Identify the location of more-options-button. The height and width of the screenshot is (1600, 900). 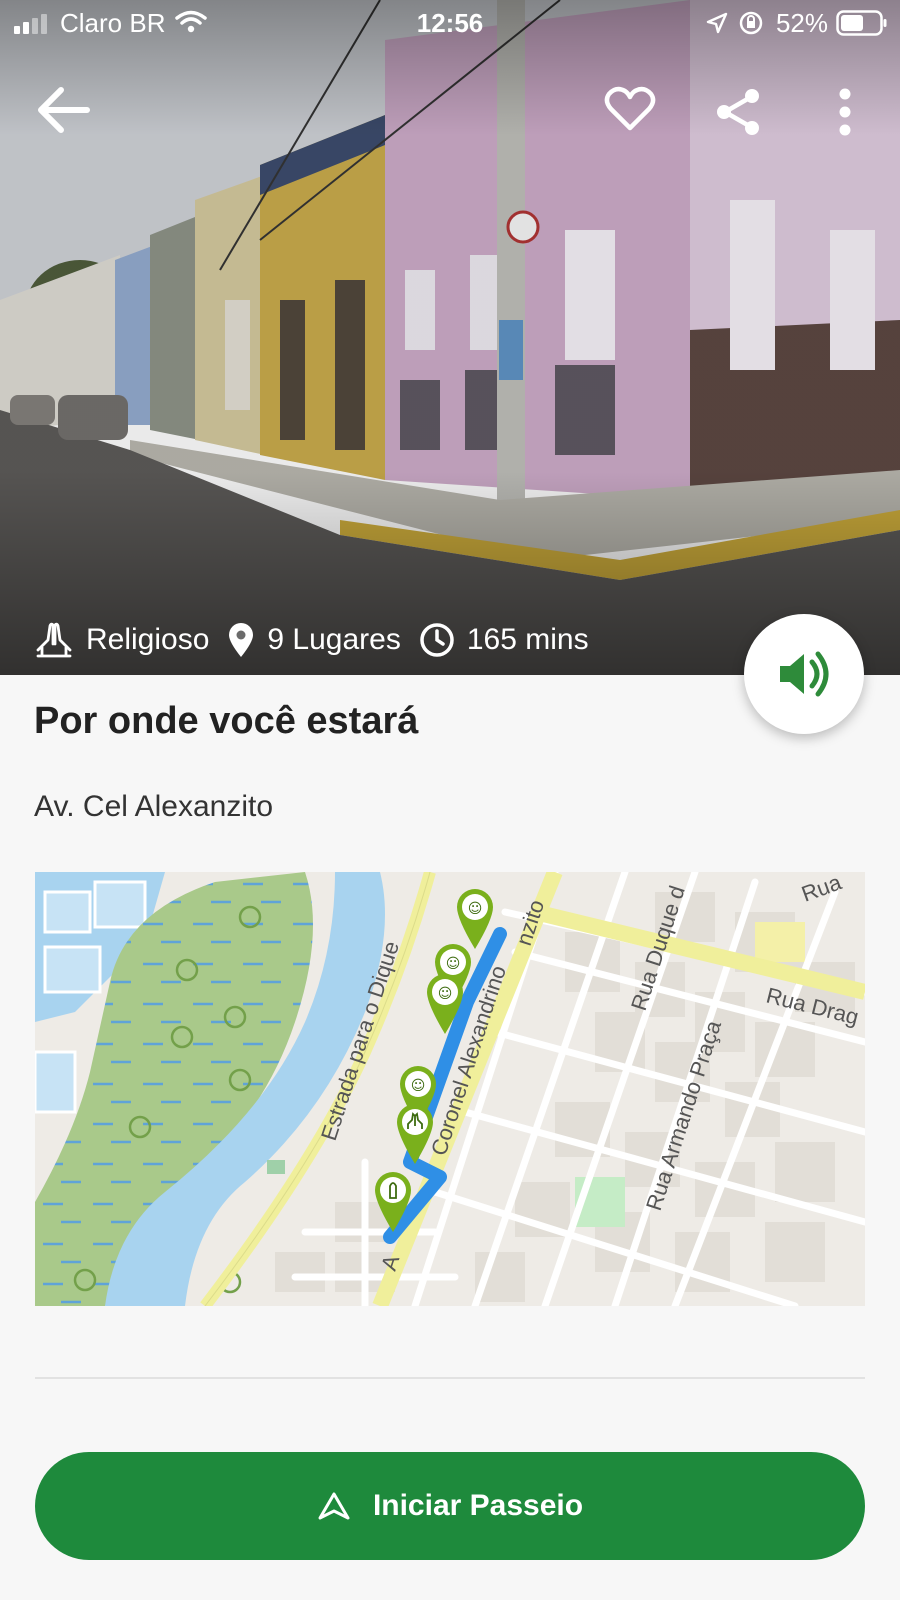
(845, 112).